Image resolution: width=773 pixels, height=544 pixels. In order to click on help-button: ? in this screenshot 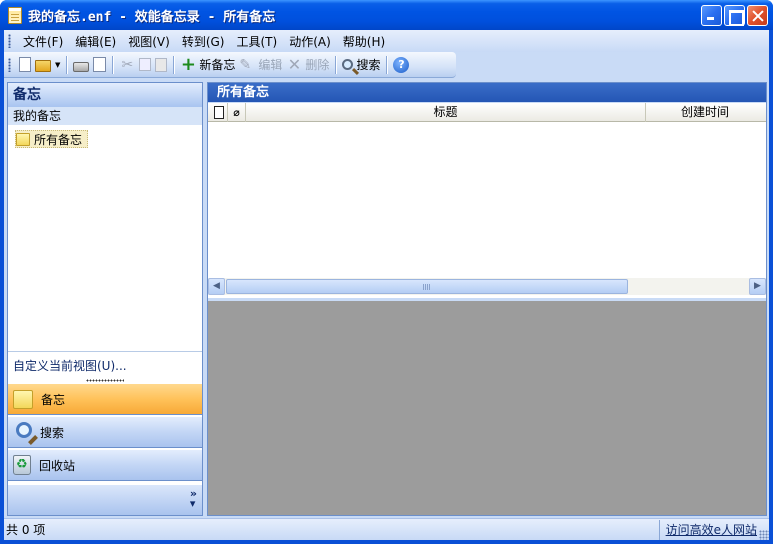, I will do `click(401, 65)`.